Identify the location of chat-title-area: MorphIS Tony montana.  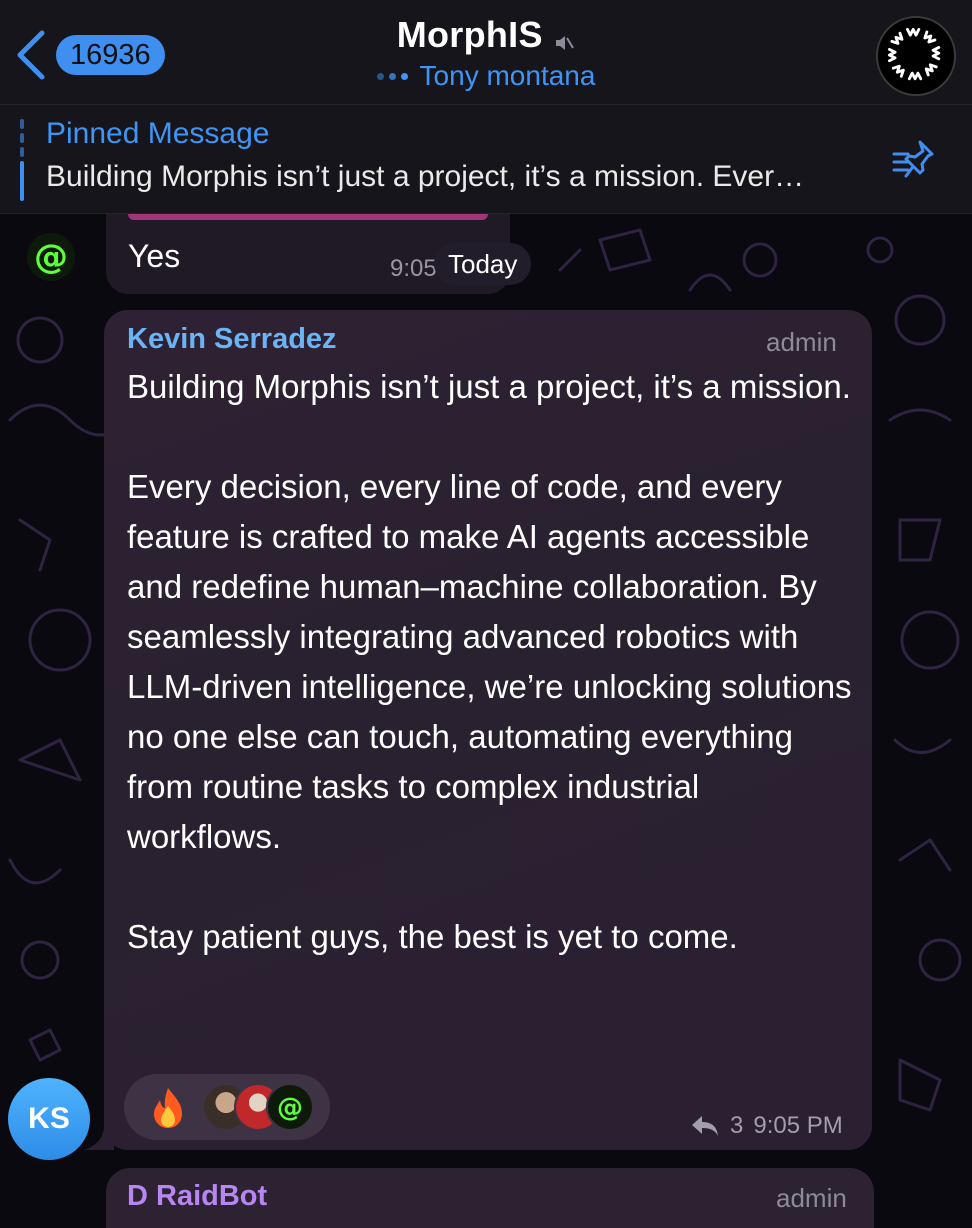
(486, 53).